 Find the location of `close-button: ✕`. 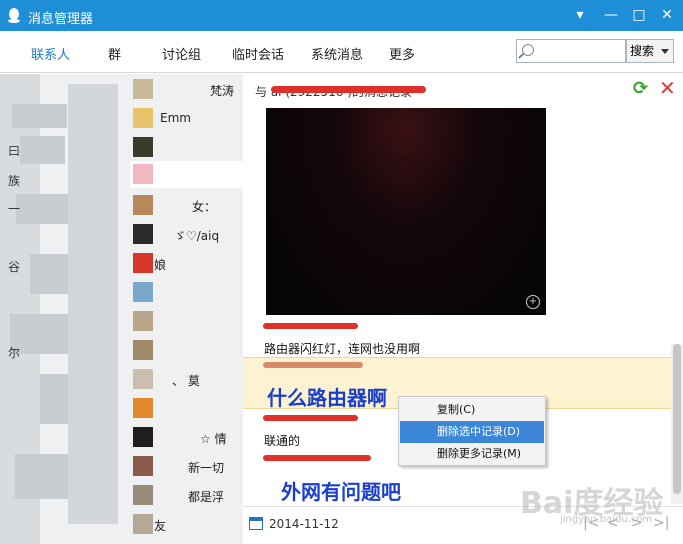

close-button: ✕ is located at coordinates (667, 15).